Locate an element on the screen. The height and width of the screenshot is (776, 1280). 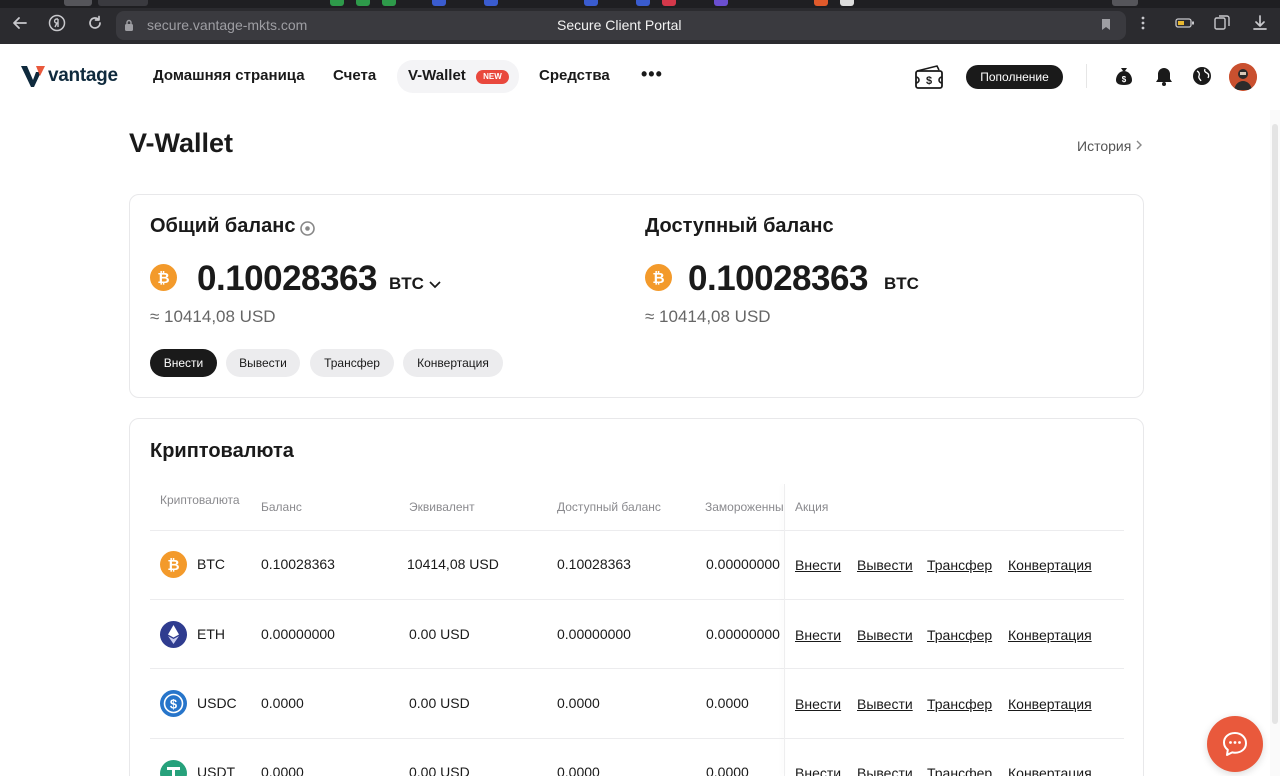
logo-text: vantage is located at coordinates (83, 75).